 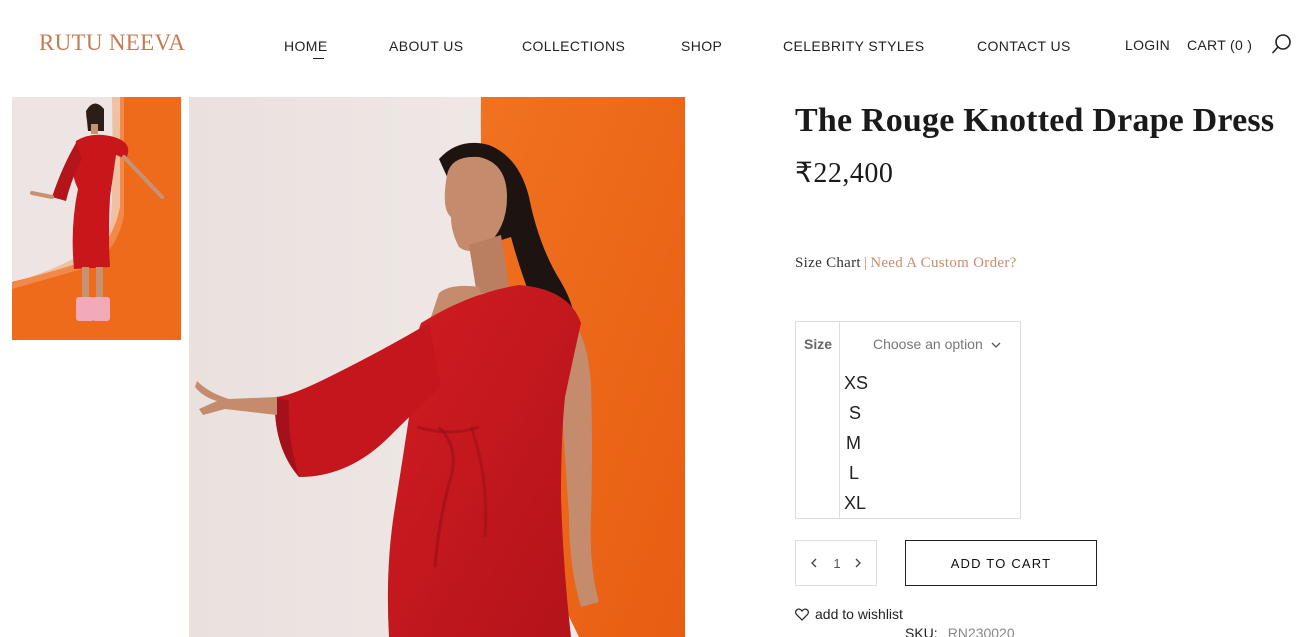 I want to click on size-option-xs: XS, so click(x=856, y=383).